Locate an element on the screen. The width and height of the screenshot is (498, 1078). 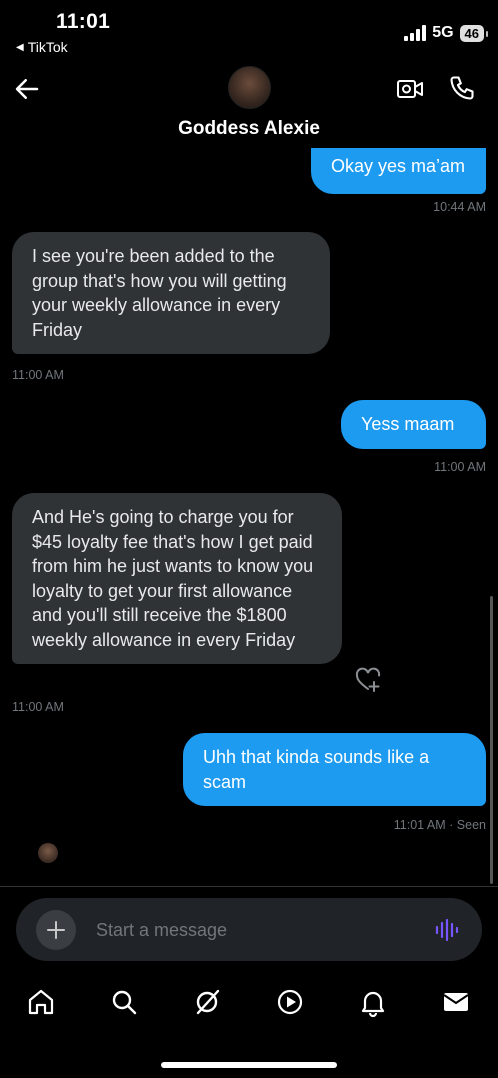
contact-name: Goddess Alexie is located at coordinates (249, 129).